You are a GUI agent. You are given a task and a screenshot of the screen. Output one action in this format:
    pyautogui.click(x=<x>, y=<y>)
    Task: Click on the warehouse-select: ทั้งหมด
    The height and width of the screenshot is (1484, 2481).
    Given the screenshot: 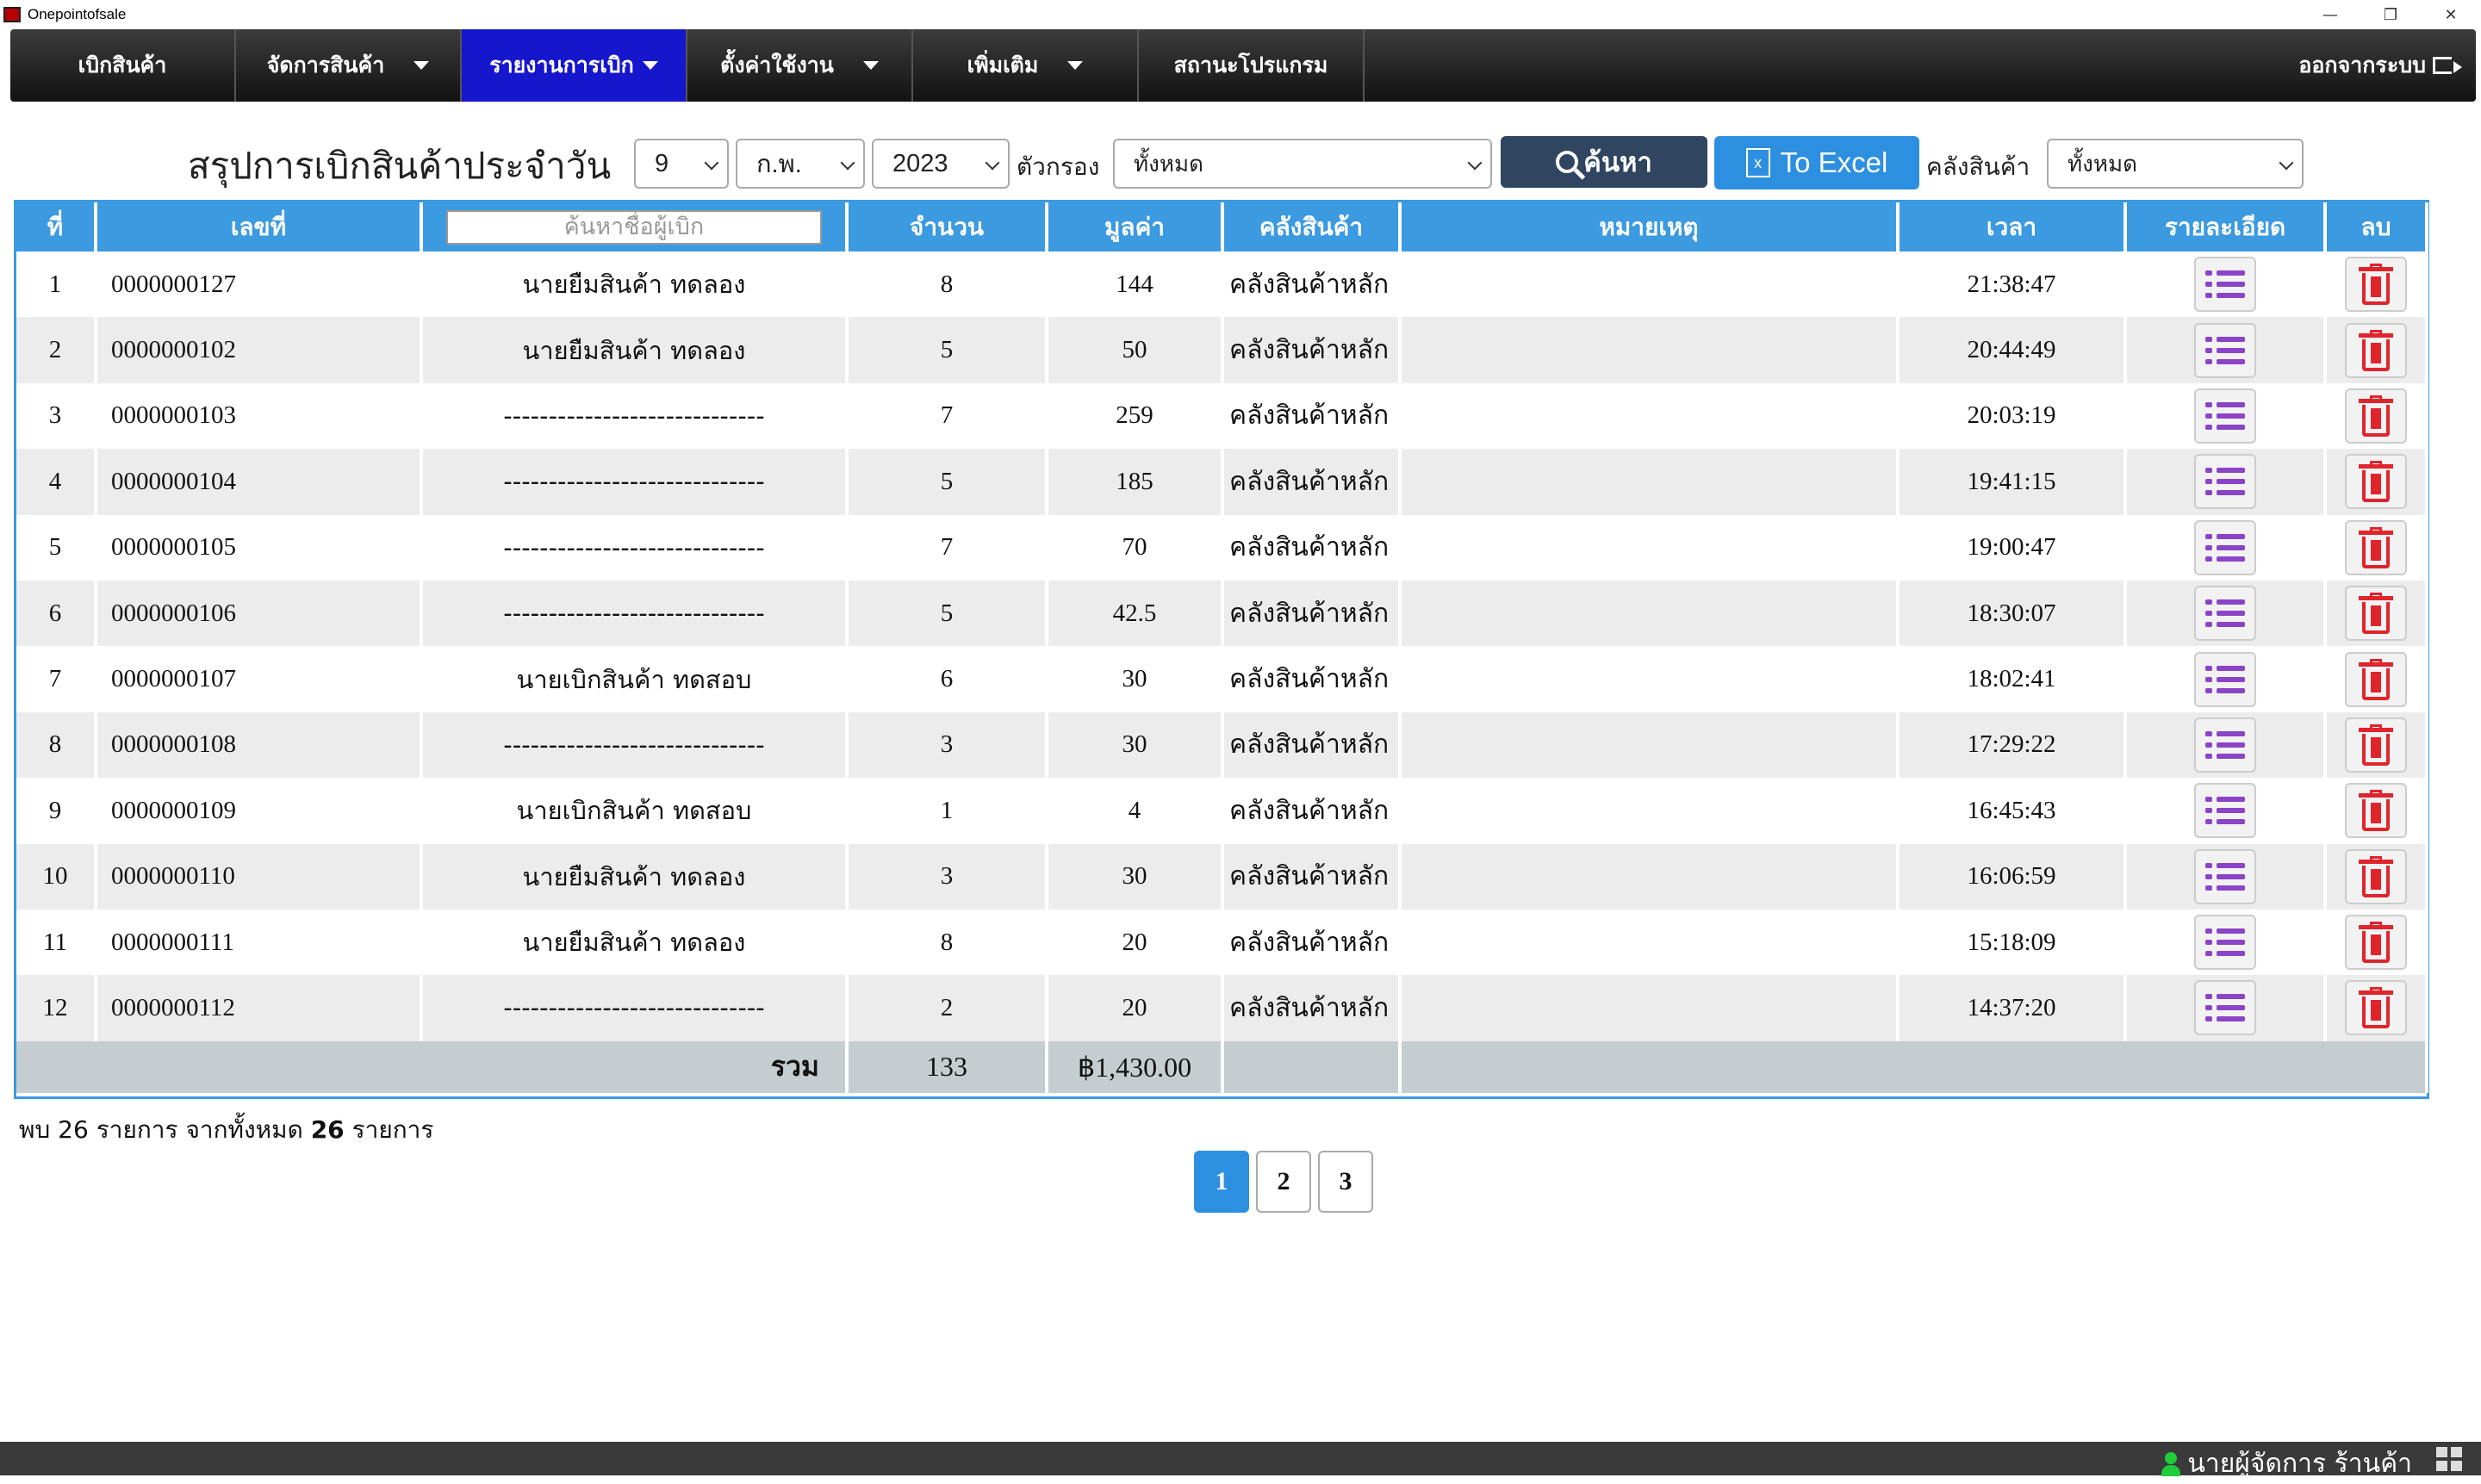 What is the action you would take?
    pyautogui.click(x=2175, y=164)
    